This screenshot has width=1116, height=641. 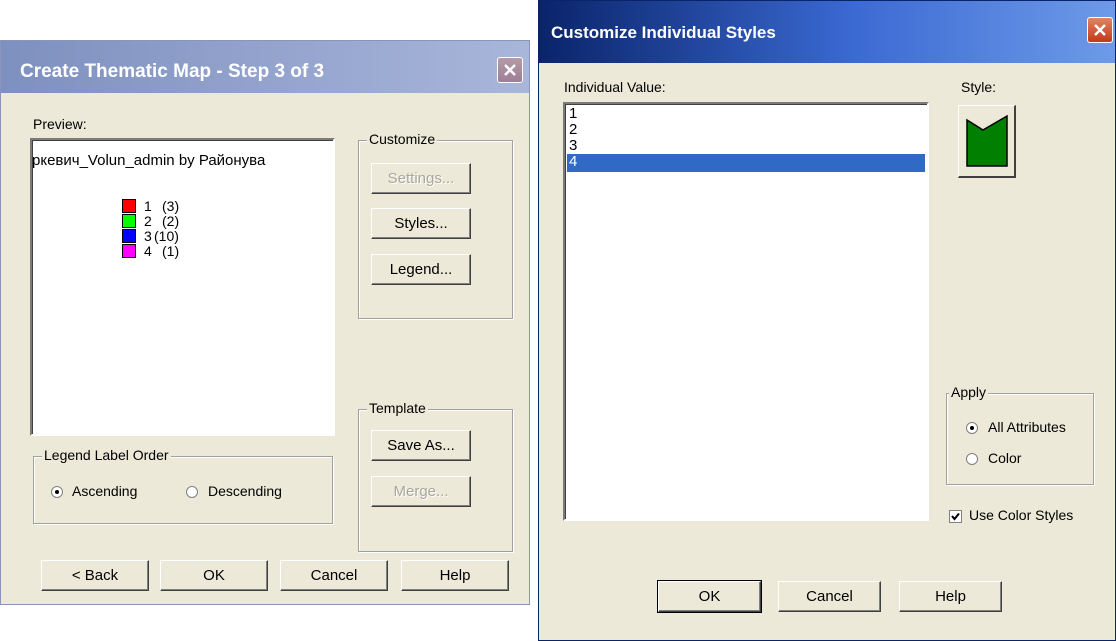 I want to click on custom-title-bar: Customize Individual Styles, so click(x=827, y=32).